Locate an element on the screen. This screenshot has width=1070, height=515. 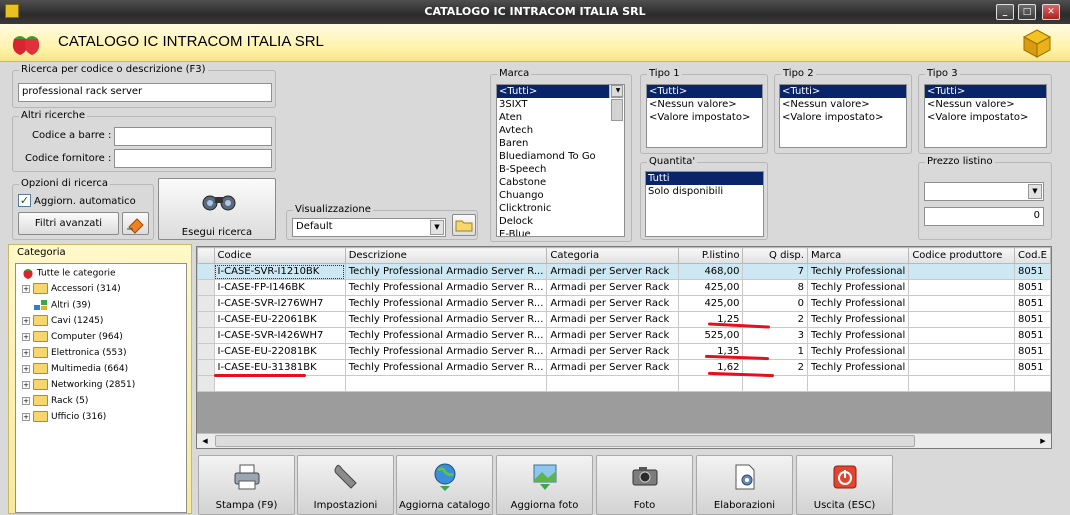
list-item: Baren is located at coordinates (560, 143).